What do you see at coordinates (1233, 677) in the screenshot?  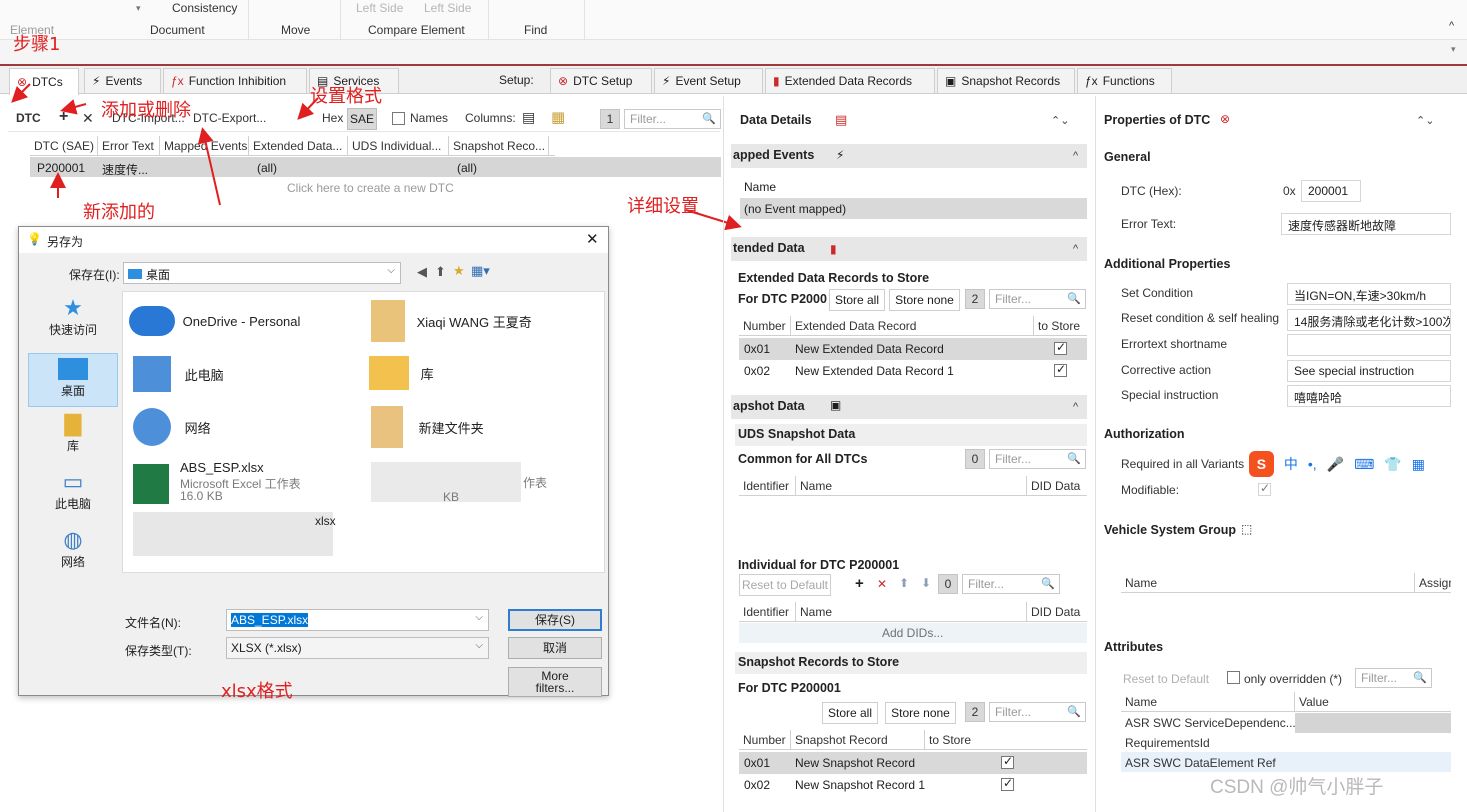 I see `only-overridden-checkbox` at bounding box center [1233, 677].